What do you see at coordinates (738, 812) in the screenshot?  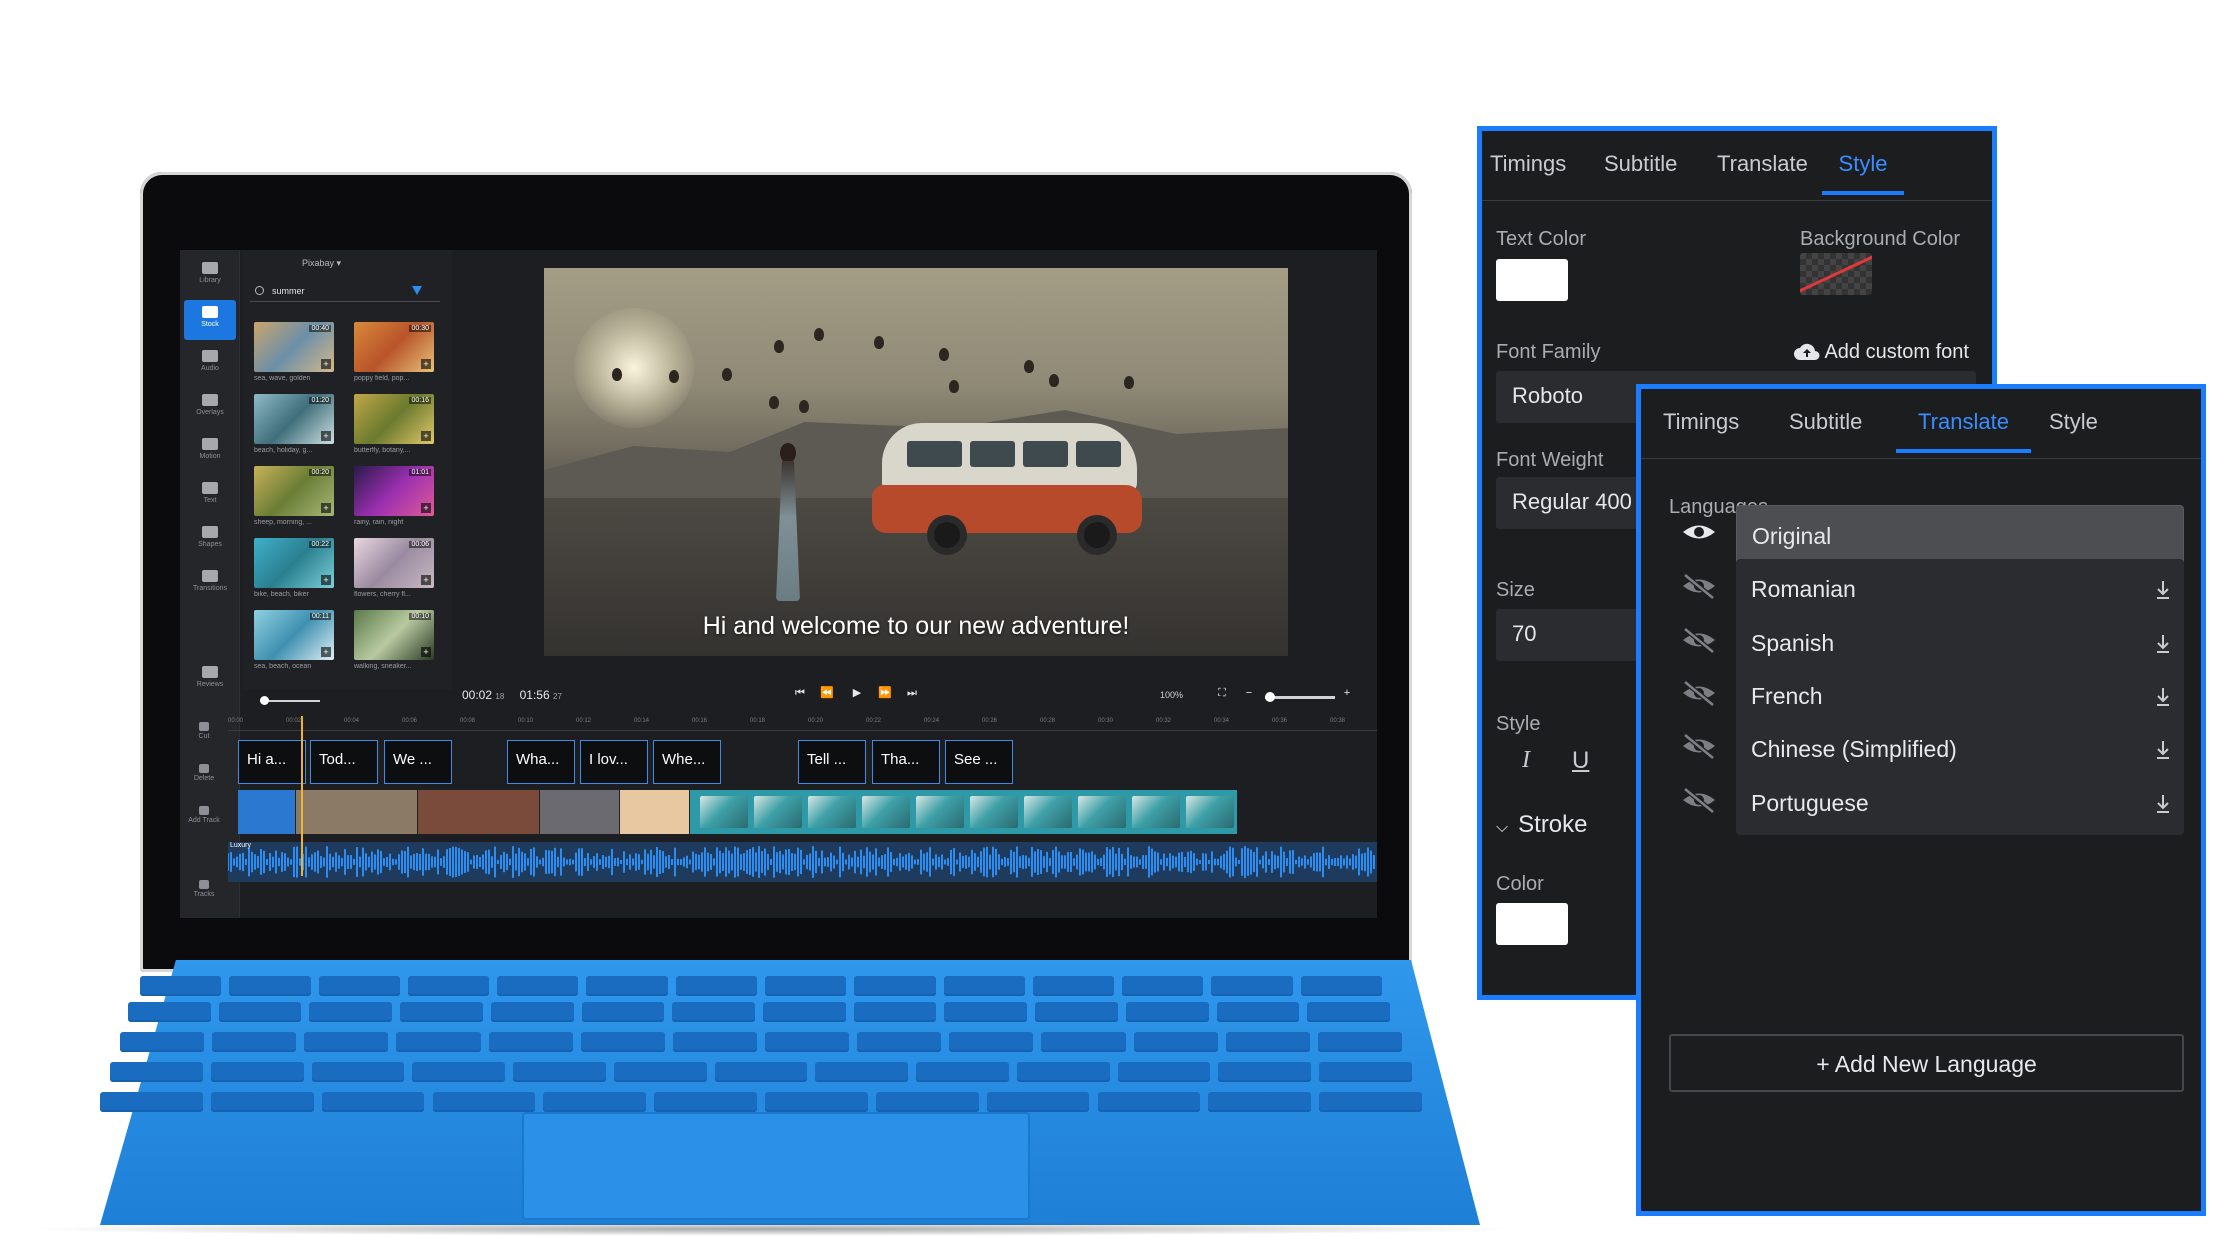 I see `video-track` at bounding box center [738, 812].